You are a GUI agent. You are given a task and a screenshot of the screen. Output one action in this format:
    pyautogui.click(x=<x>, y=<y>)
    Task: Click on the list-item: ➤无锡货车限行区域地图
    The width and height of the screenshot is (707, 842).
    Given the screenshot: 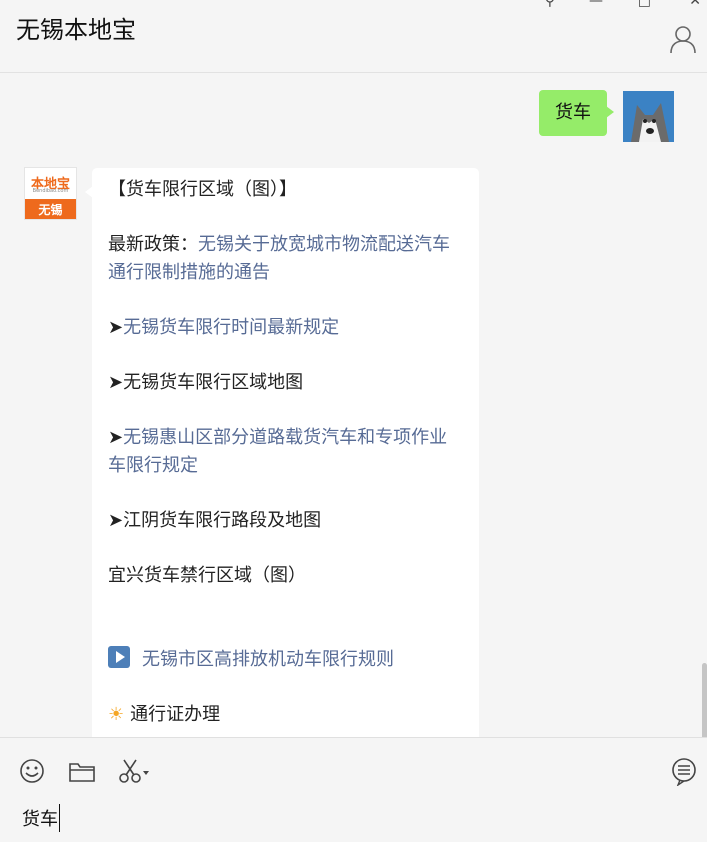 What is the action you would take?
    pyautogui.click(x=285, y=383)
    